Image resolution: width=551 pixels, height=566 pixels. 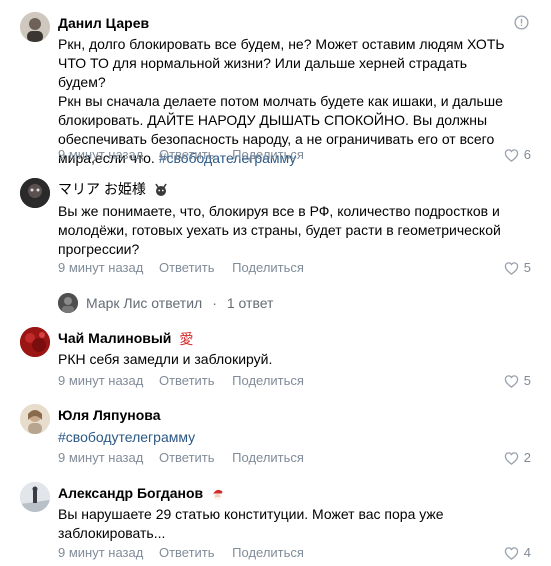 I want to click on author-name: Юля Ляпунова, so click(x=109, y=415).